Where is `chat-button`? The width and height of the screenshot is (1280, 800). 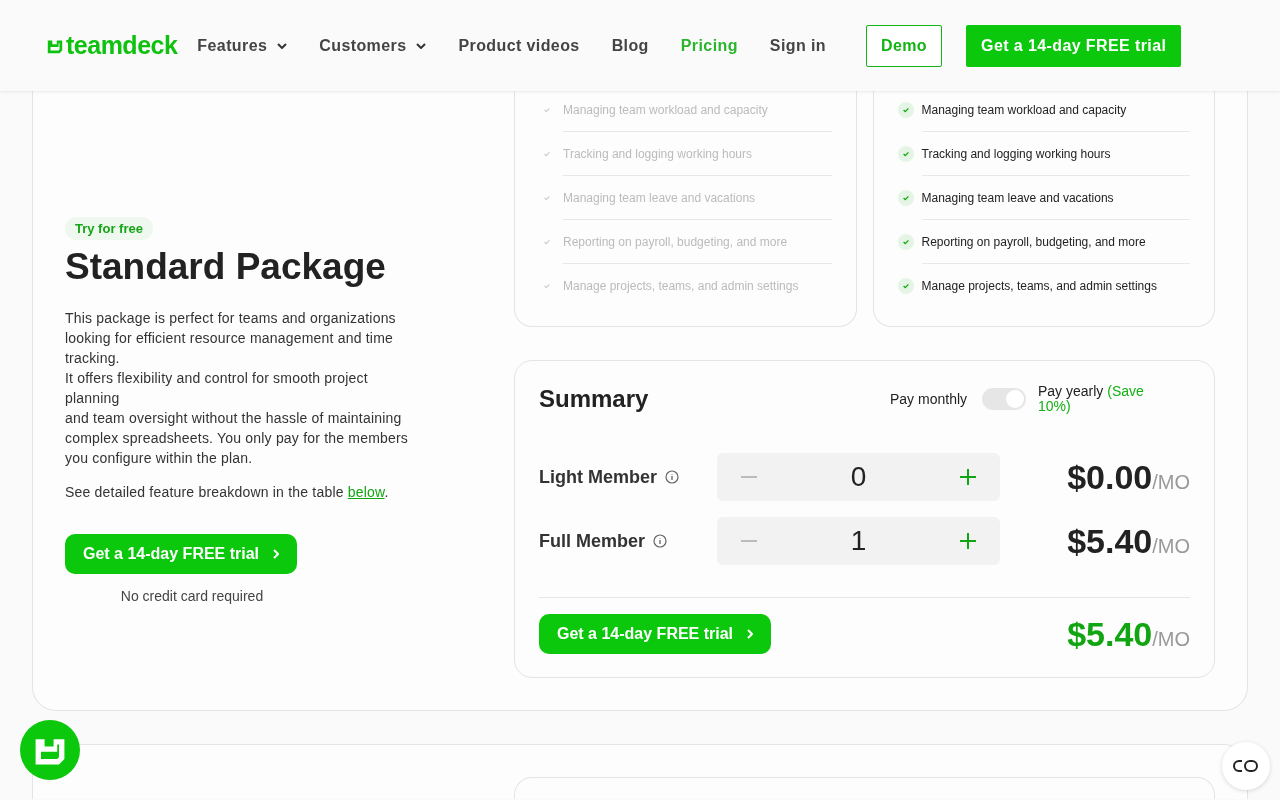
chat-button is located at coordinates (50, 750).